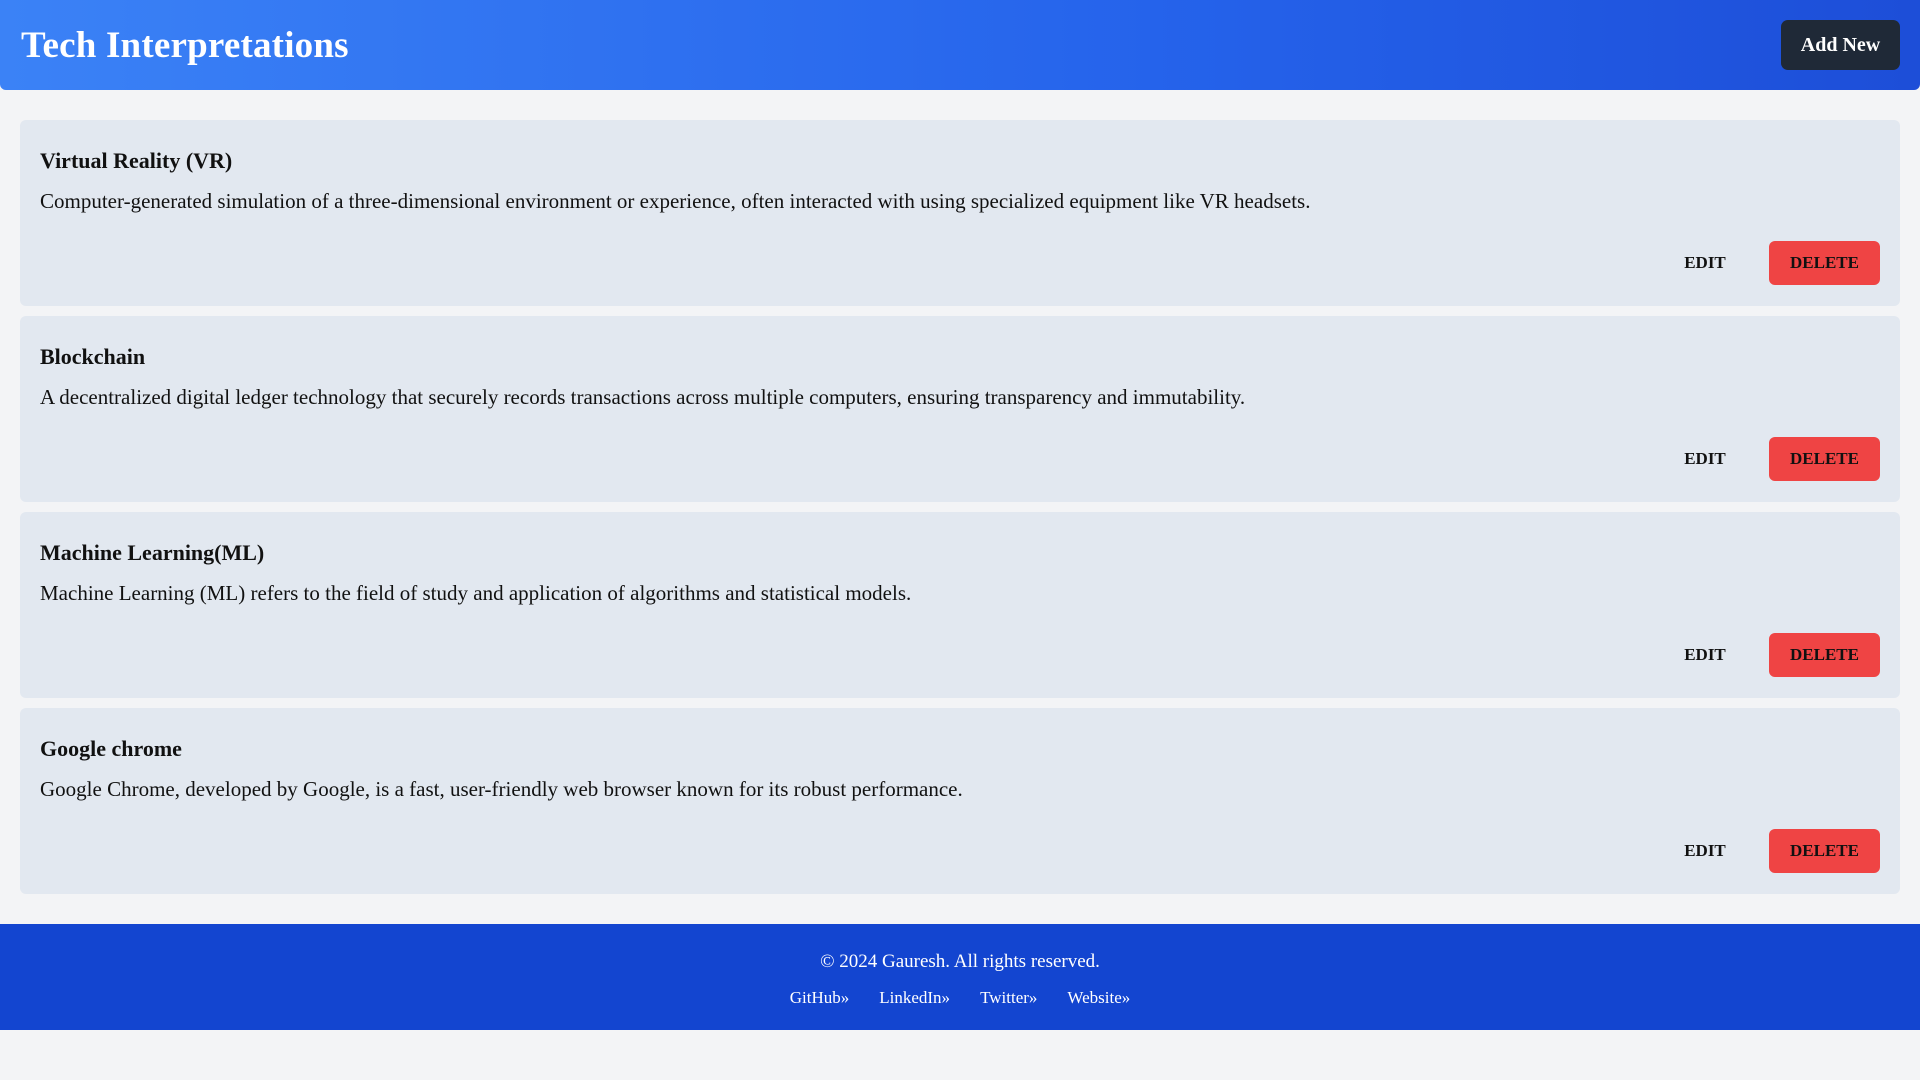 This screenshot has width=1920, height=1080. Describe the element at coordinates (152, 552) in the screenshot. I see `card-title: Machine Learning(ML)` at that location.